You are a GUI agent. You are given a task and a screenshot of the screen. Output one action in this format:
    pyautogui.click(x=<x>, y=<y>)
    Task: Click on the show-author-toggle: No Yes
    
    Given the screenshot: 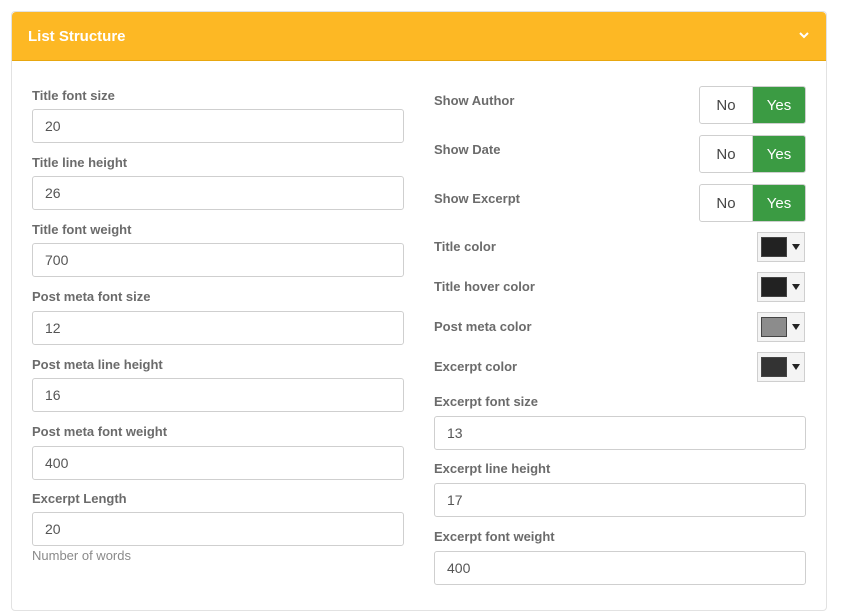 What is the action you would take?
    pyautogui.click(x=752, y=105)
    